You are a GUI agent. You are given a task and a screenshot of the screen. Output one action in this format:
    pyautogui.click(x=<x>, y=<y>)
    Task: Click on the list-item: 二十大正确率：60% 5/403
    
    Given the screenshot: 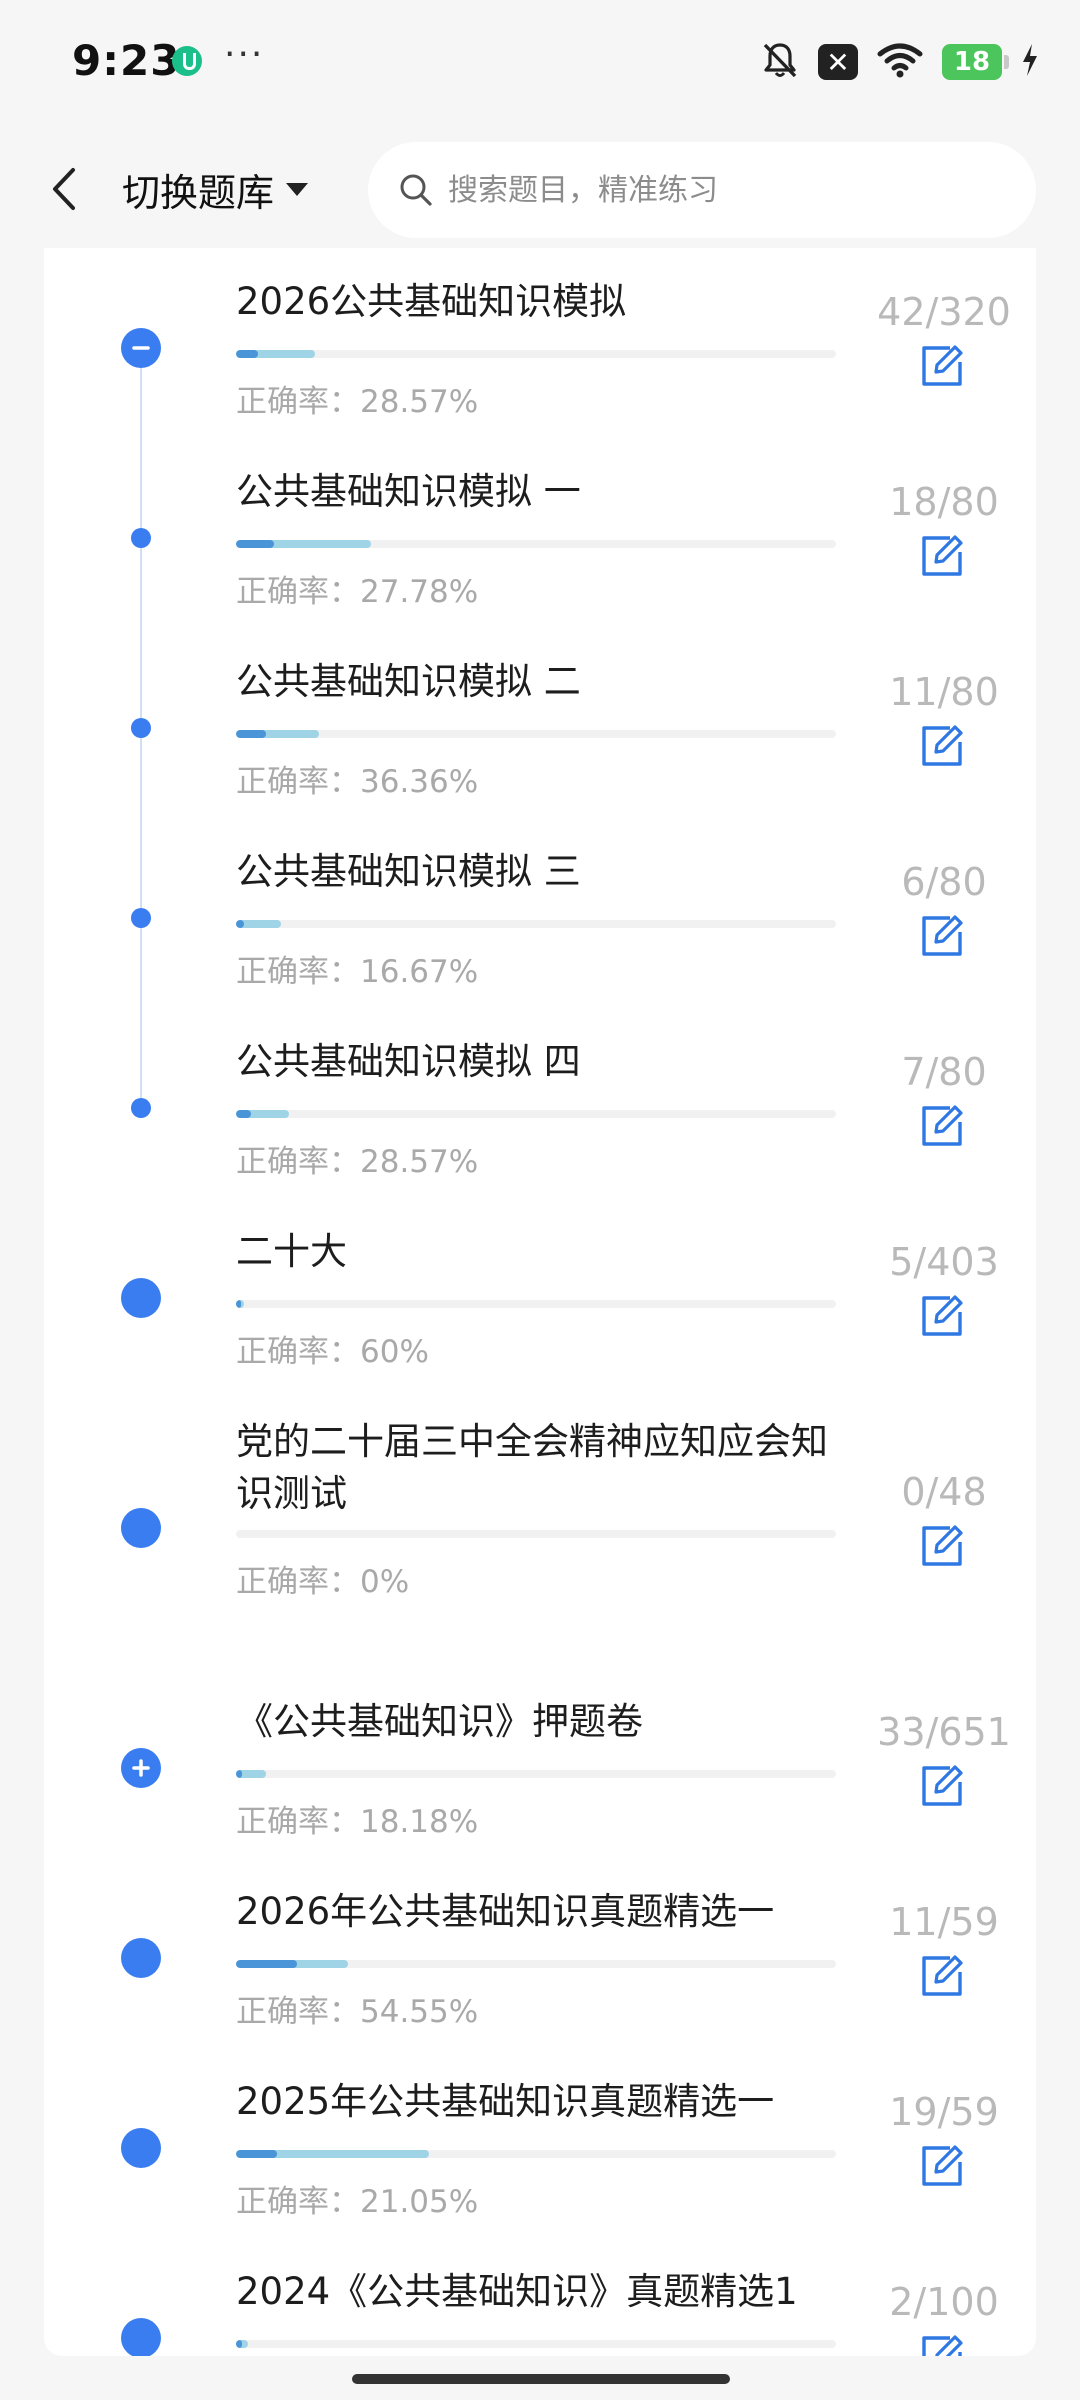 What is the action you would take?
    pyautogui.click(x=540, y=1293)
    